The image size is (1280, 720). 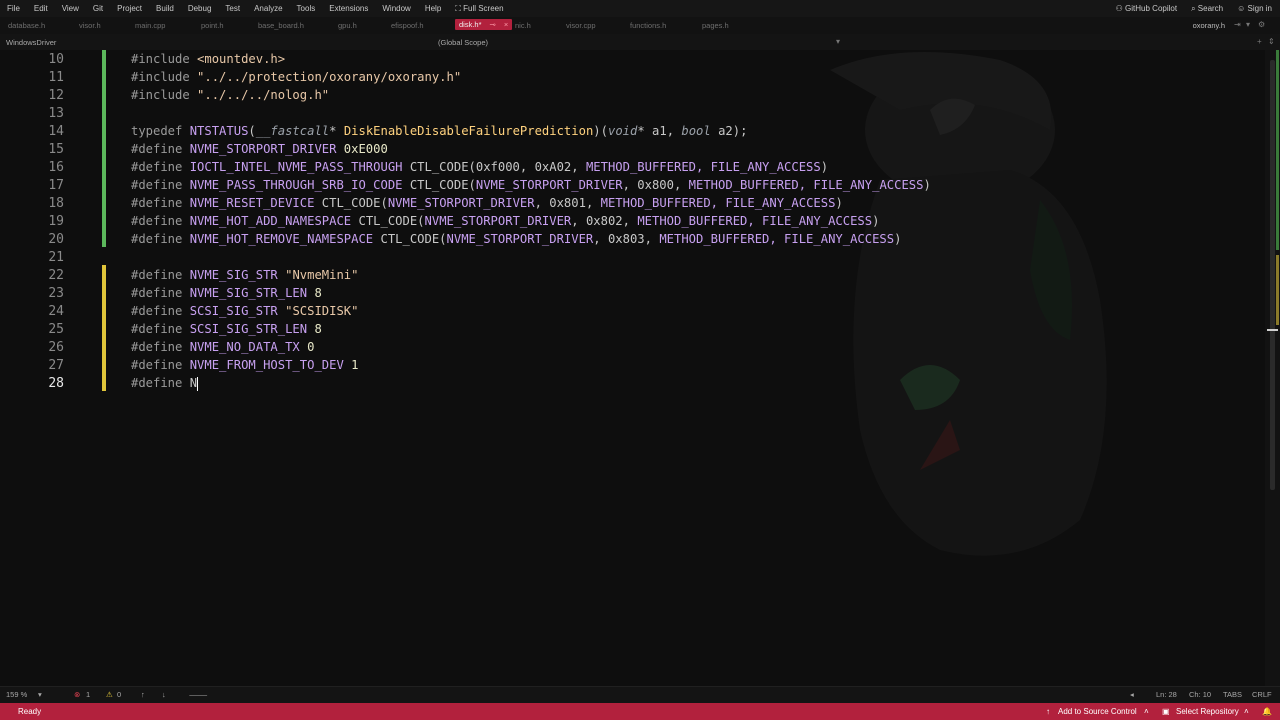 What do you see at coordinates (1261, 24) in the screenshot?
I see `settings-icon: ⚙` at bounding box center [1261, 24].